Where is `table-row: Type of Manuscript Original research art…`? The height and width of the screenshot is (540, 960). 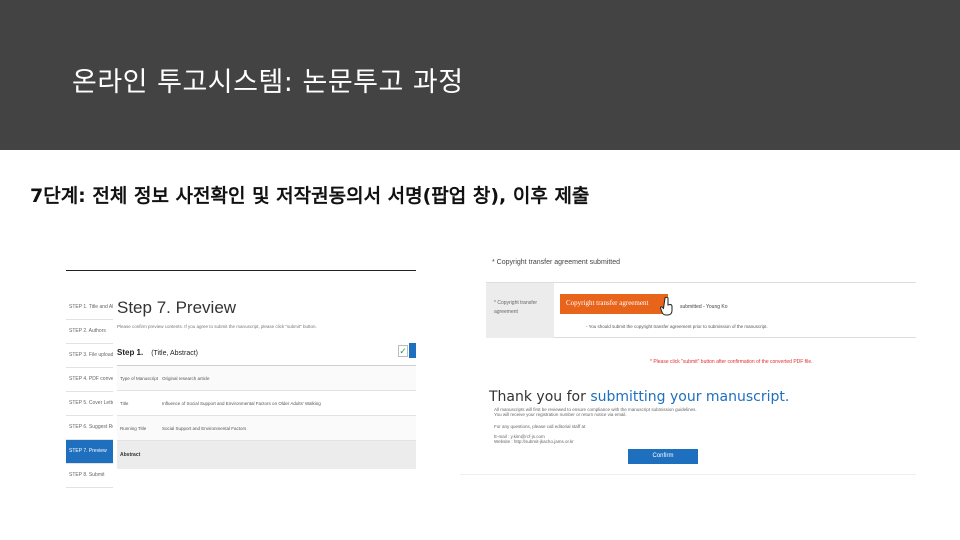
table-row: Type of Manuscript Original research art… is located at coordinates (266, 378).